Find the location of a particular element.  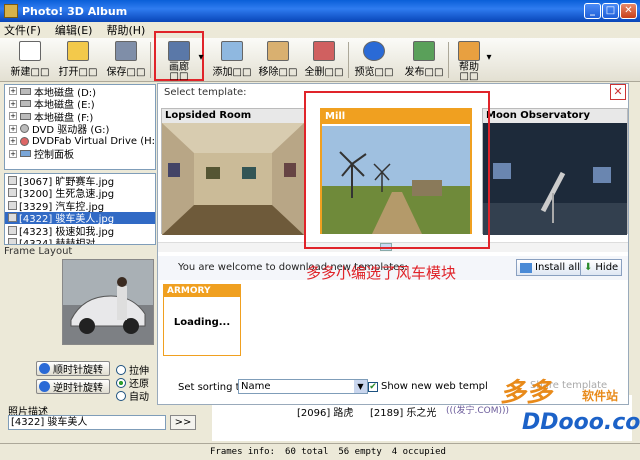

install-icon is located at coordinates (526, 267).